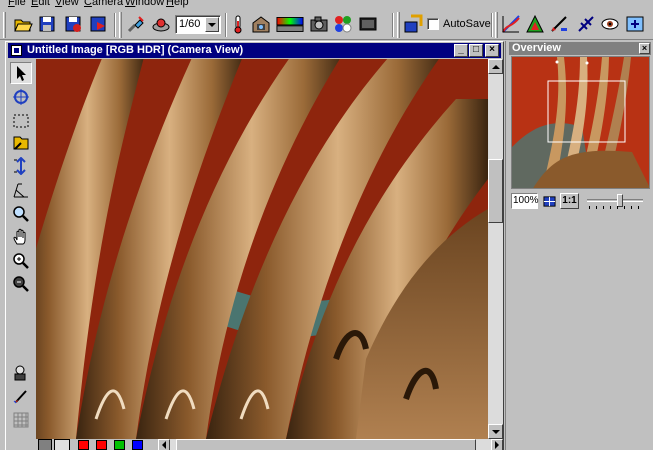 This screenshot has width=653, height=450. I want to click on horizontal-scrollbar, so click(330, 444).